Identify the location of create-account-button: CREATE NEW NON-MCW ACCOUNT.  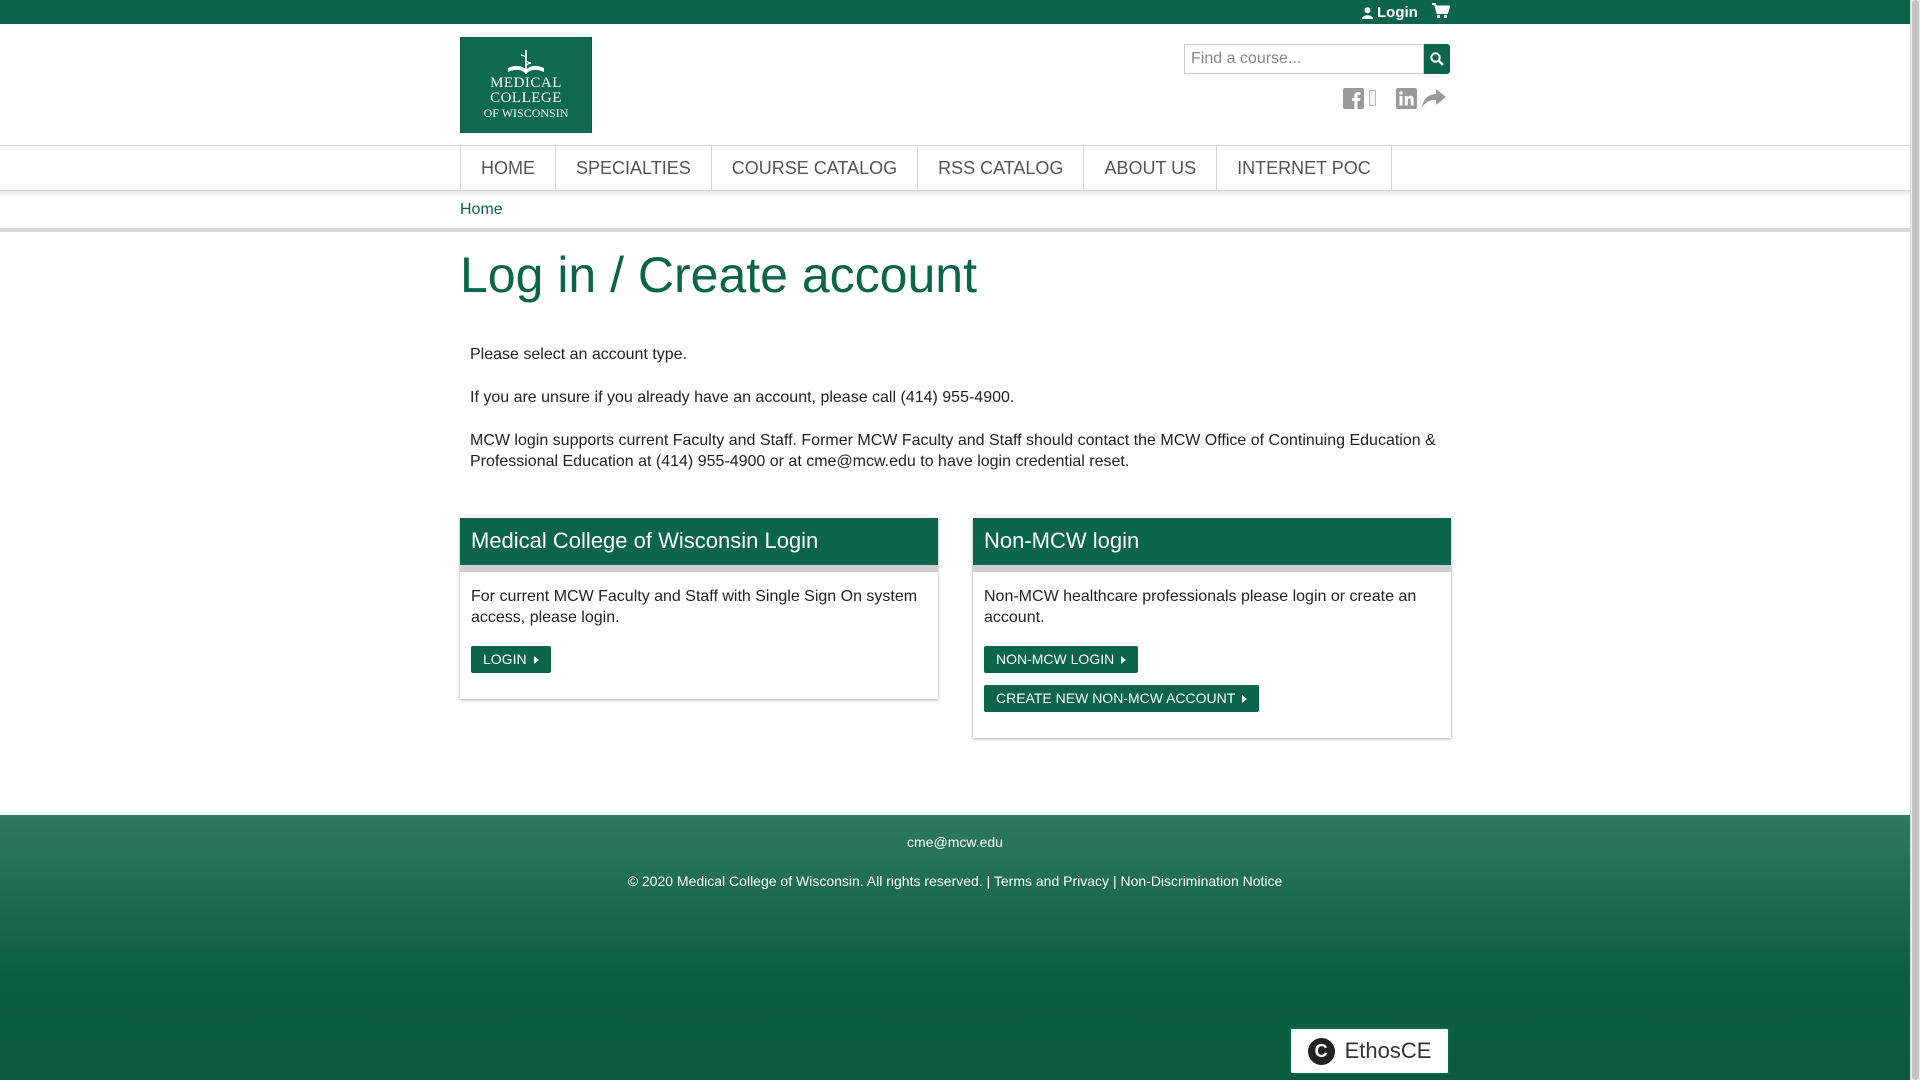
(1122, 698).